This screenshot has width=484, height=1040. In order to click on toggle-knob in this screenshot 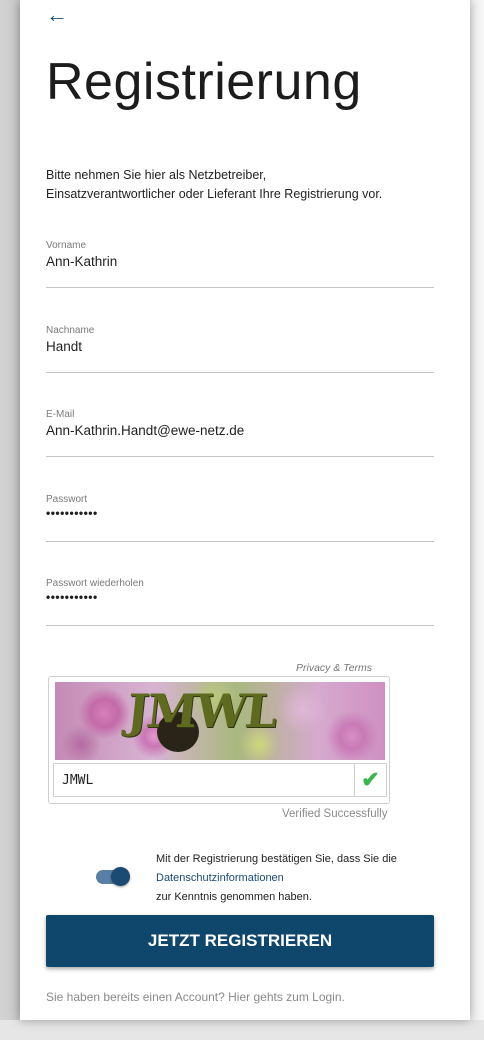, I will do `click(120, 876)`.